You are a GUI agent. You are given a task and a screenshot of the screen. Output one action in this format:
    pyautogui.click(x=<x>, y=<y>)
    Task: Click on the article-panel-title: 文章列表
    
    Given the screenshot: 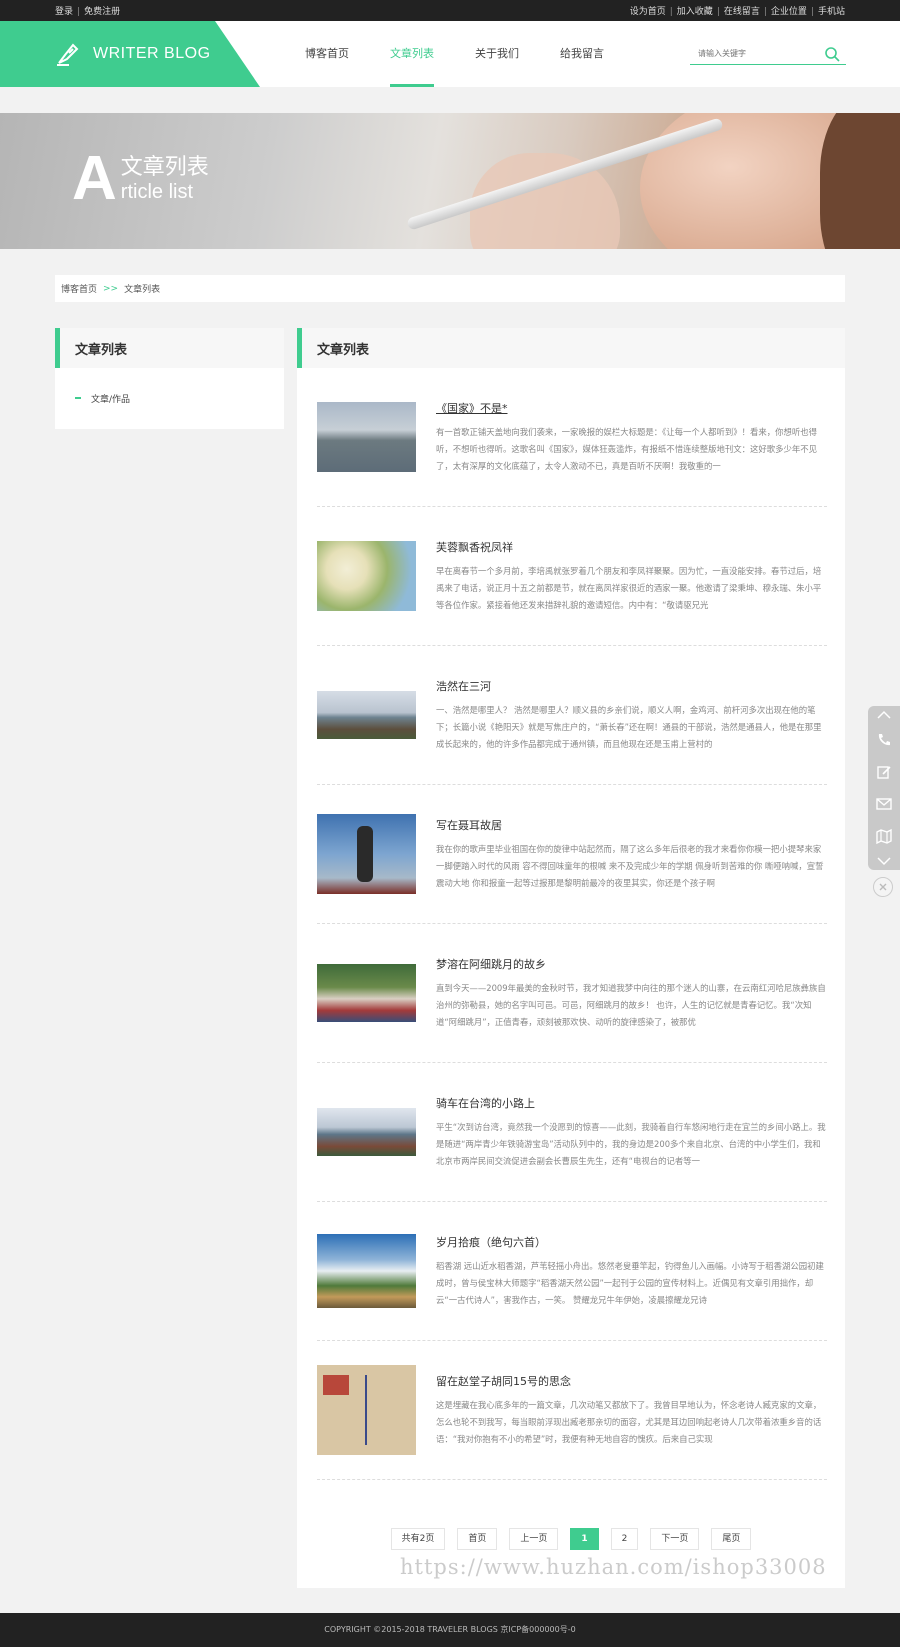 What is the action you would take?
    pyautogui.click(x=571, y=348)
    